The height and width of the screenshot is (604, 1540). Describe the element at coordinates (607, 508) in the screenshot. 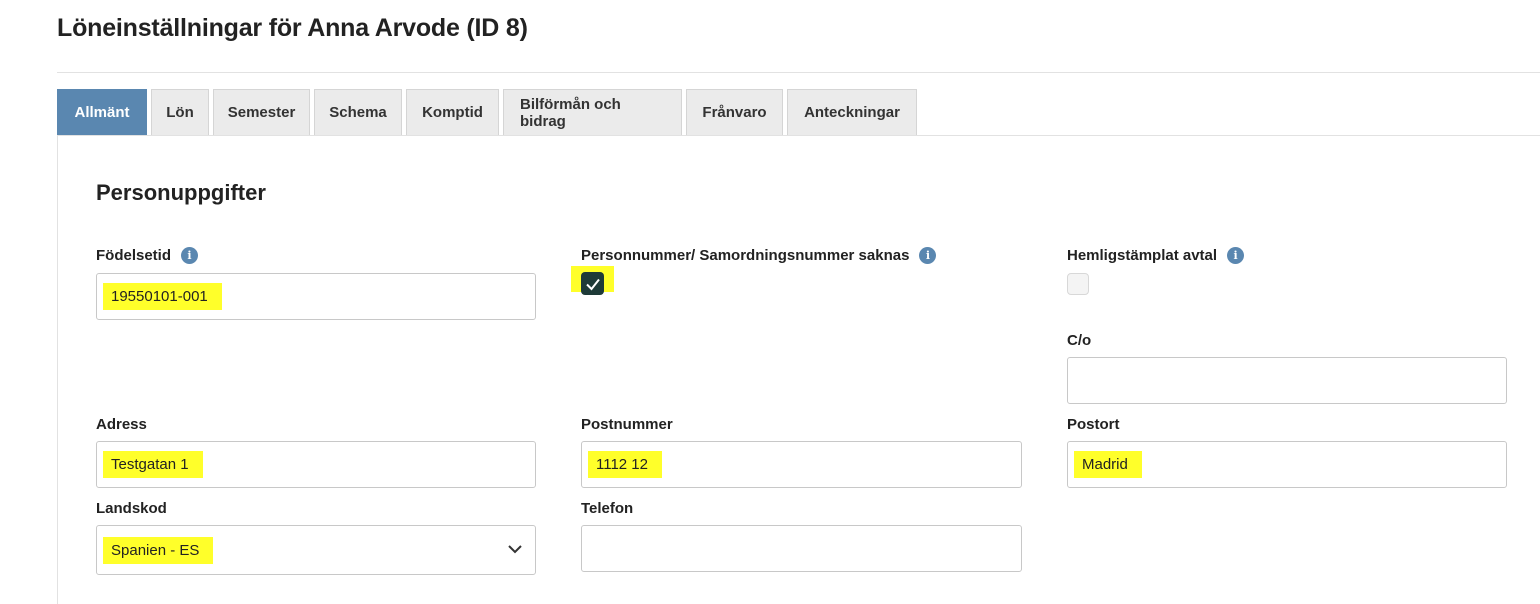

I see `phone-label: Telefon` at that location.